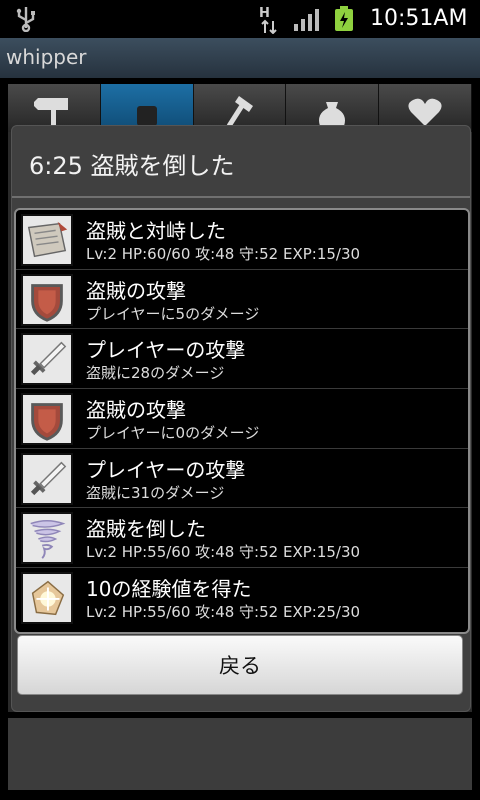 The image size is (480, 800). I want to click on tornado-icon, so click(48, 540).